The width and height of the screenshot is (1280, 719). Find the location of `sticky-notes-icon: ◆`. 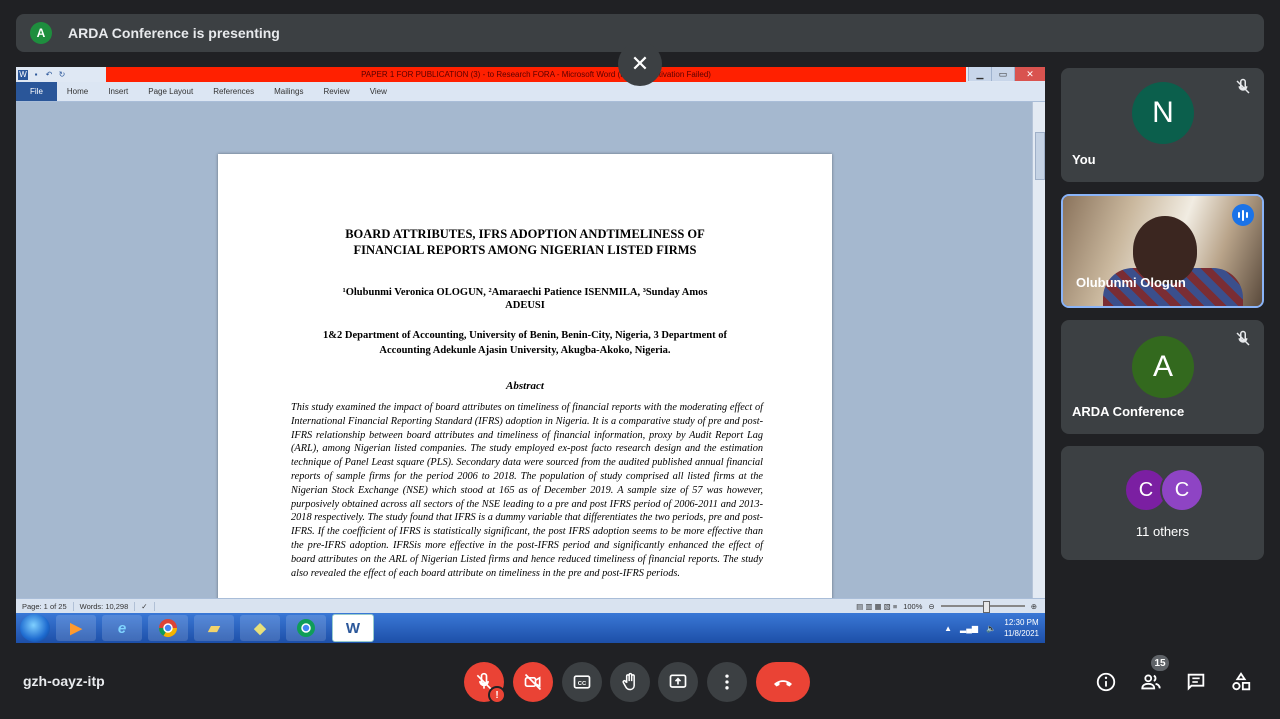

sticky-notes-icon: ◆ is located at coordinates (260, 628).